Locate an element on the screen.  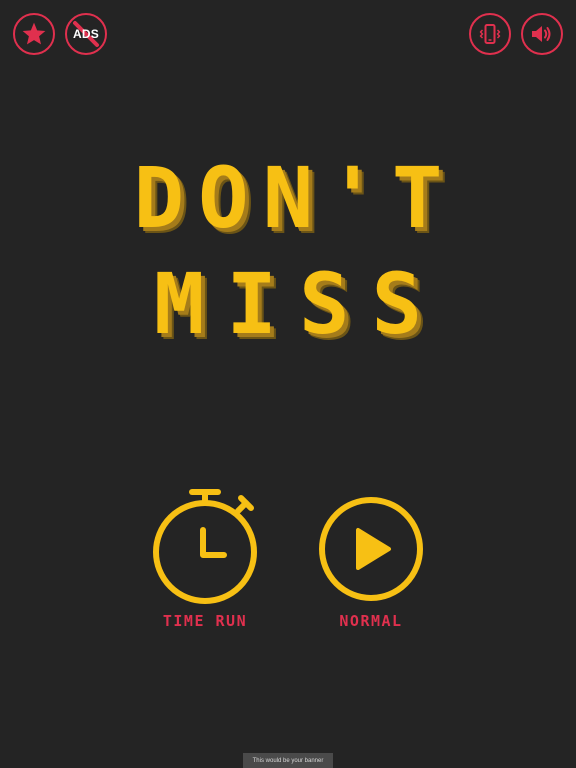
vibration-icon is located at coordinates (490, 34).